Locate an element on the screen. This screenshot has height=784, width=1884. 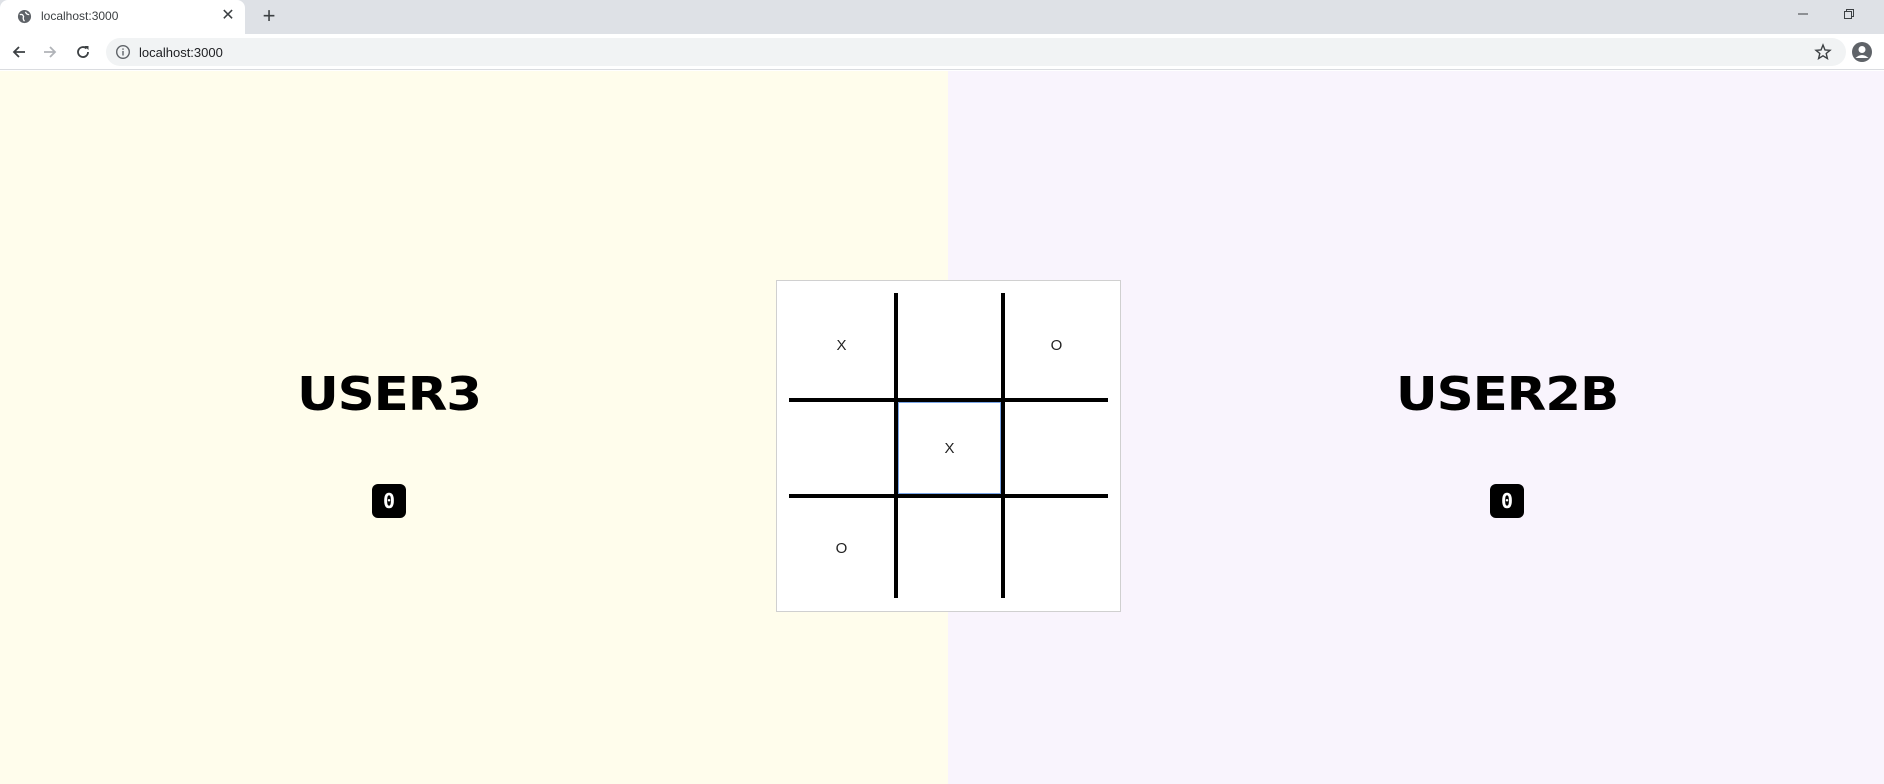
browser-tab: localhost:3000 ✕ is located at coordinates (122, 17).